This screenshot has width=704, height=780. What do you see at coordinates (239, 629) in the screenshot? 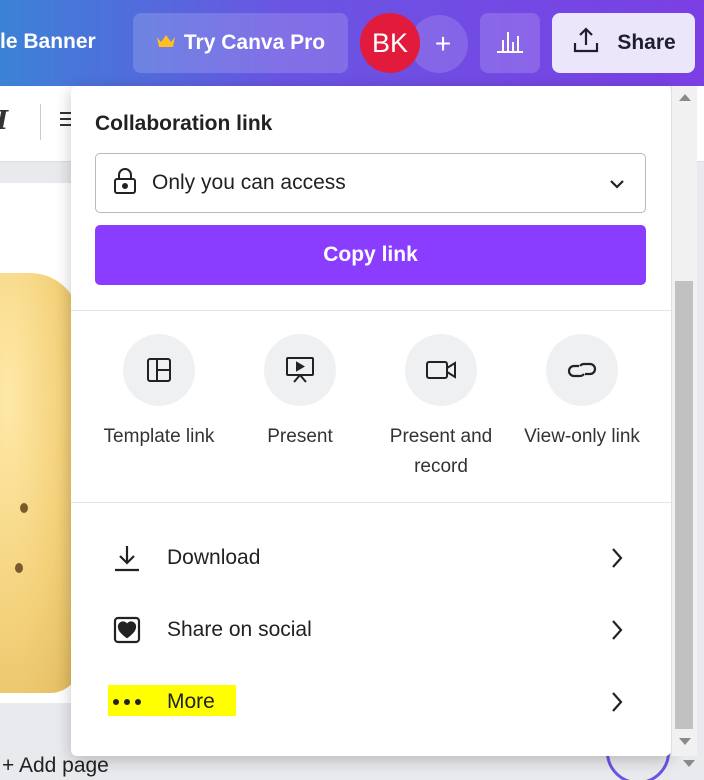
I see `share-on-social-label: Share on social` at bounding box center [239, 629].